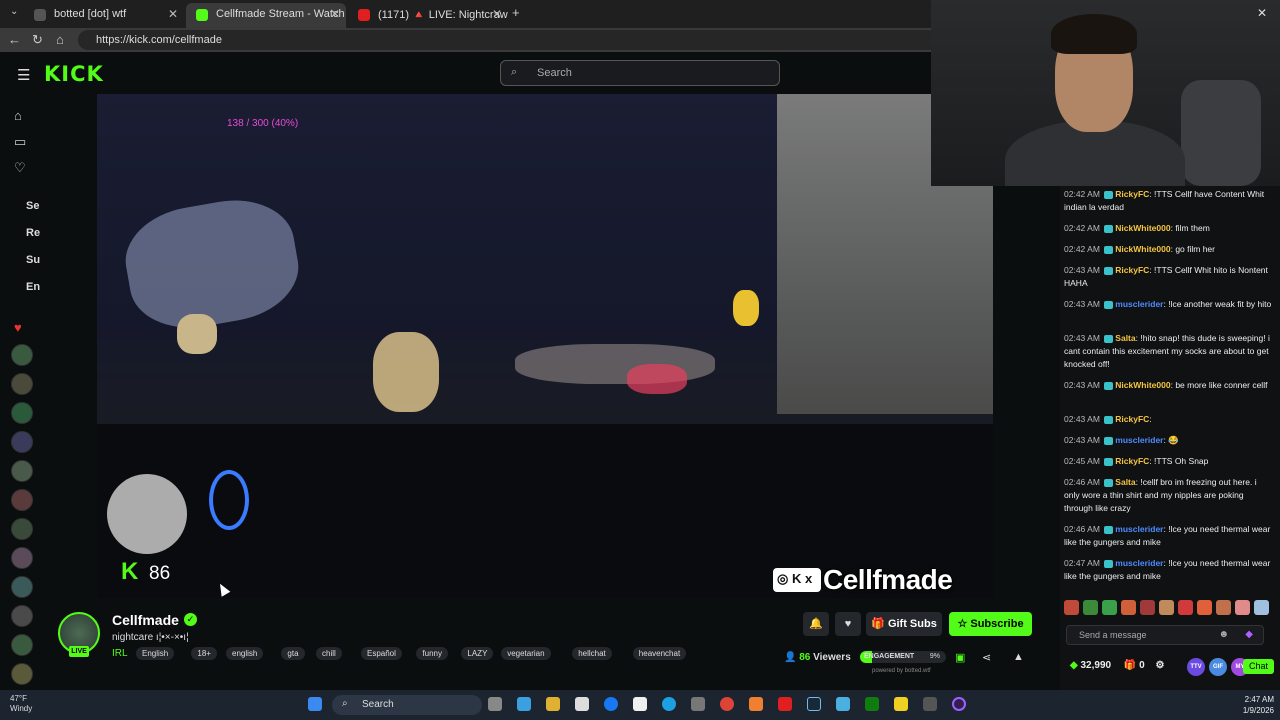 The height and width of the screenshot is (720, 1280). What do you see at coordinates (477, 653) in the screenshot?
I see `stream-tag: LAZY` at bounding box center [477, 653].